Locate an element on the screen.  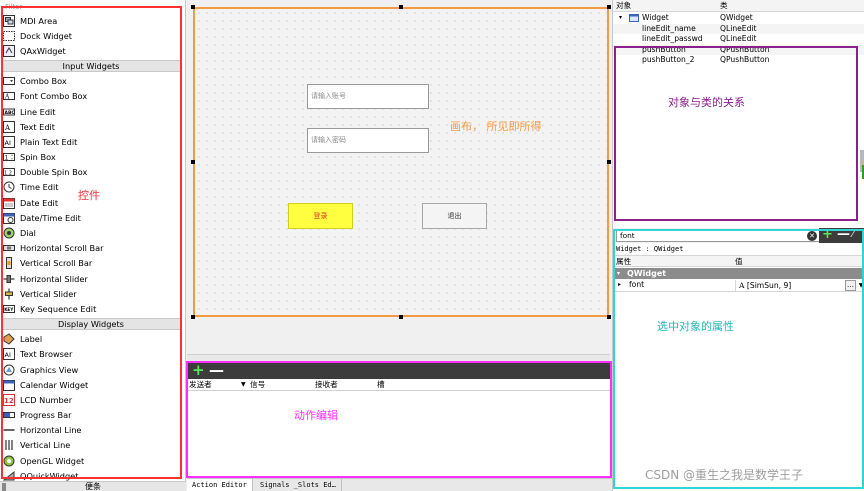
csdn-watermark: CSDN @重生之我是数学王子 is located at coordinates (724, 475).